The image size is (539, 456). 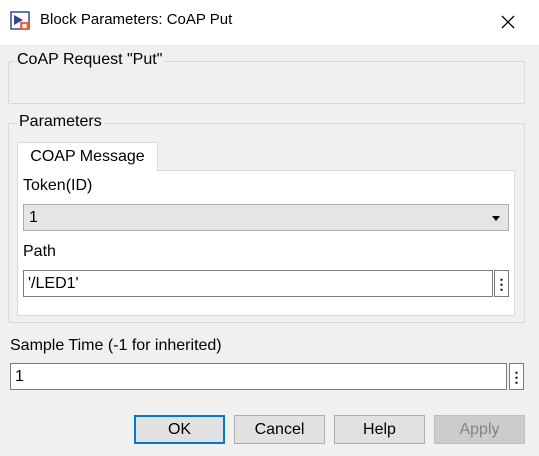 I want to click on close-icon, so click(x=508, y=22).